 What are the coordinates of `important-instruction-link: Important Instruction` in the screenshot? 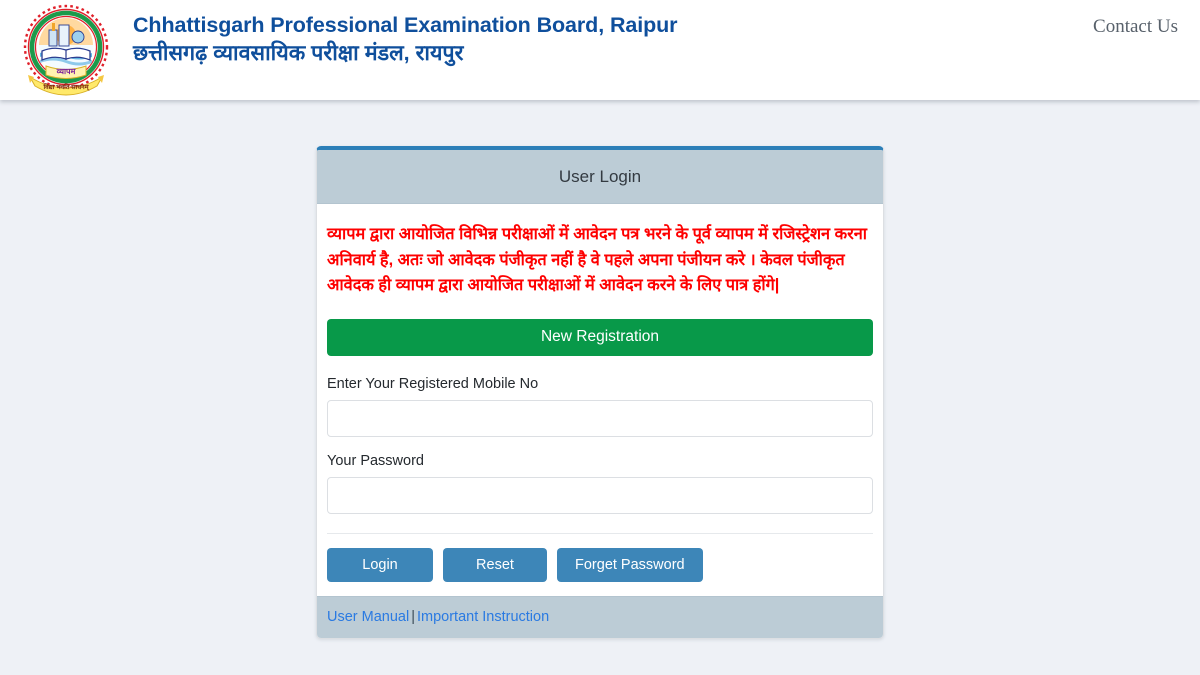 It's located at (483, 617).